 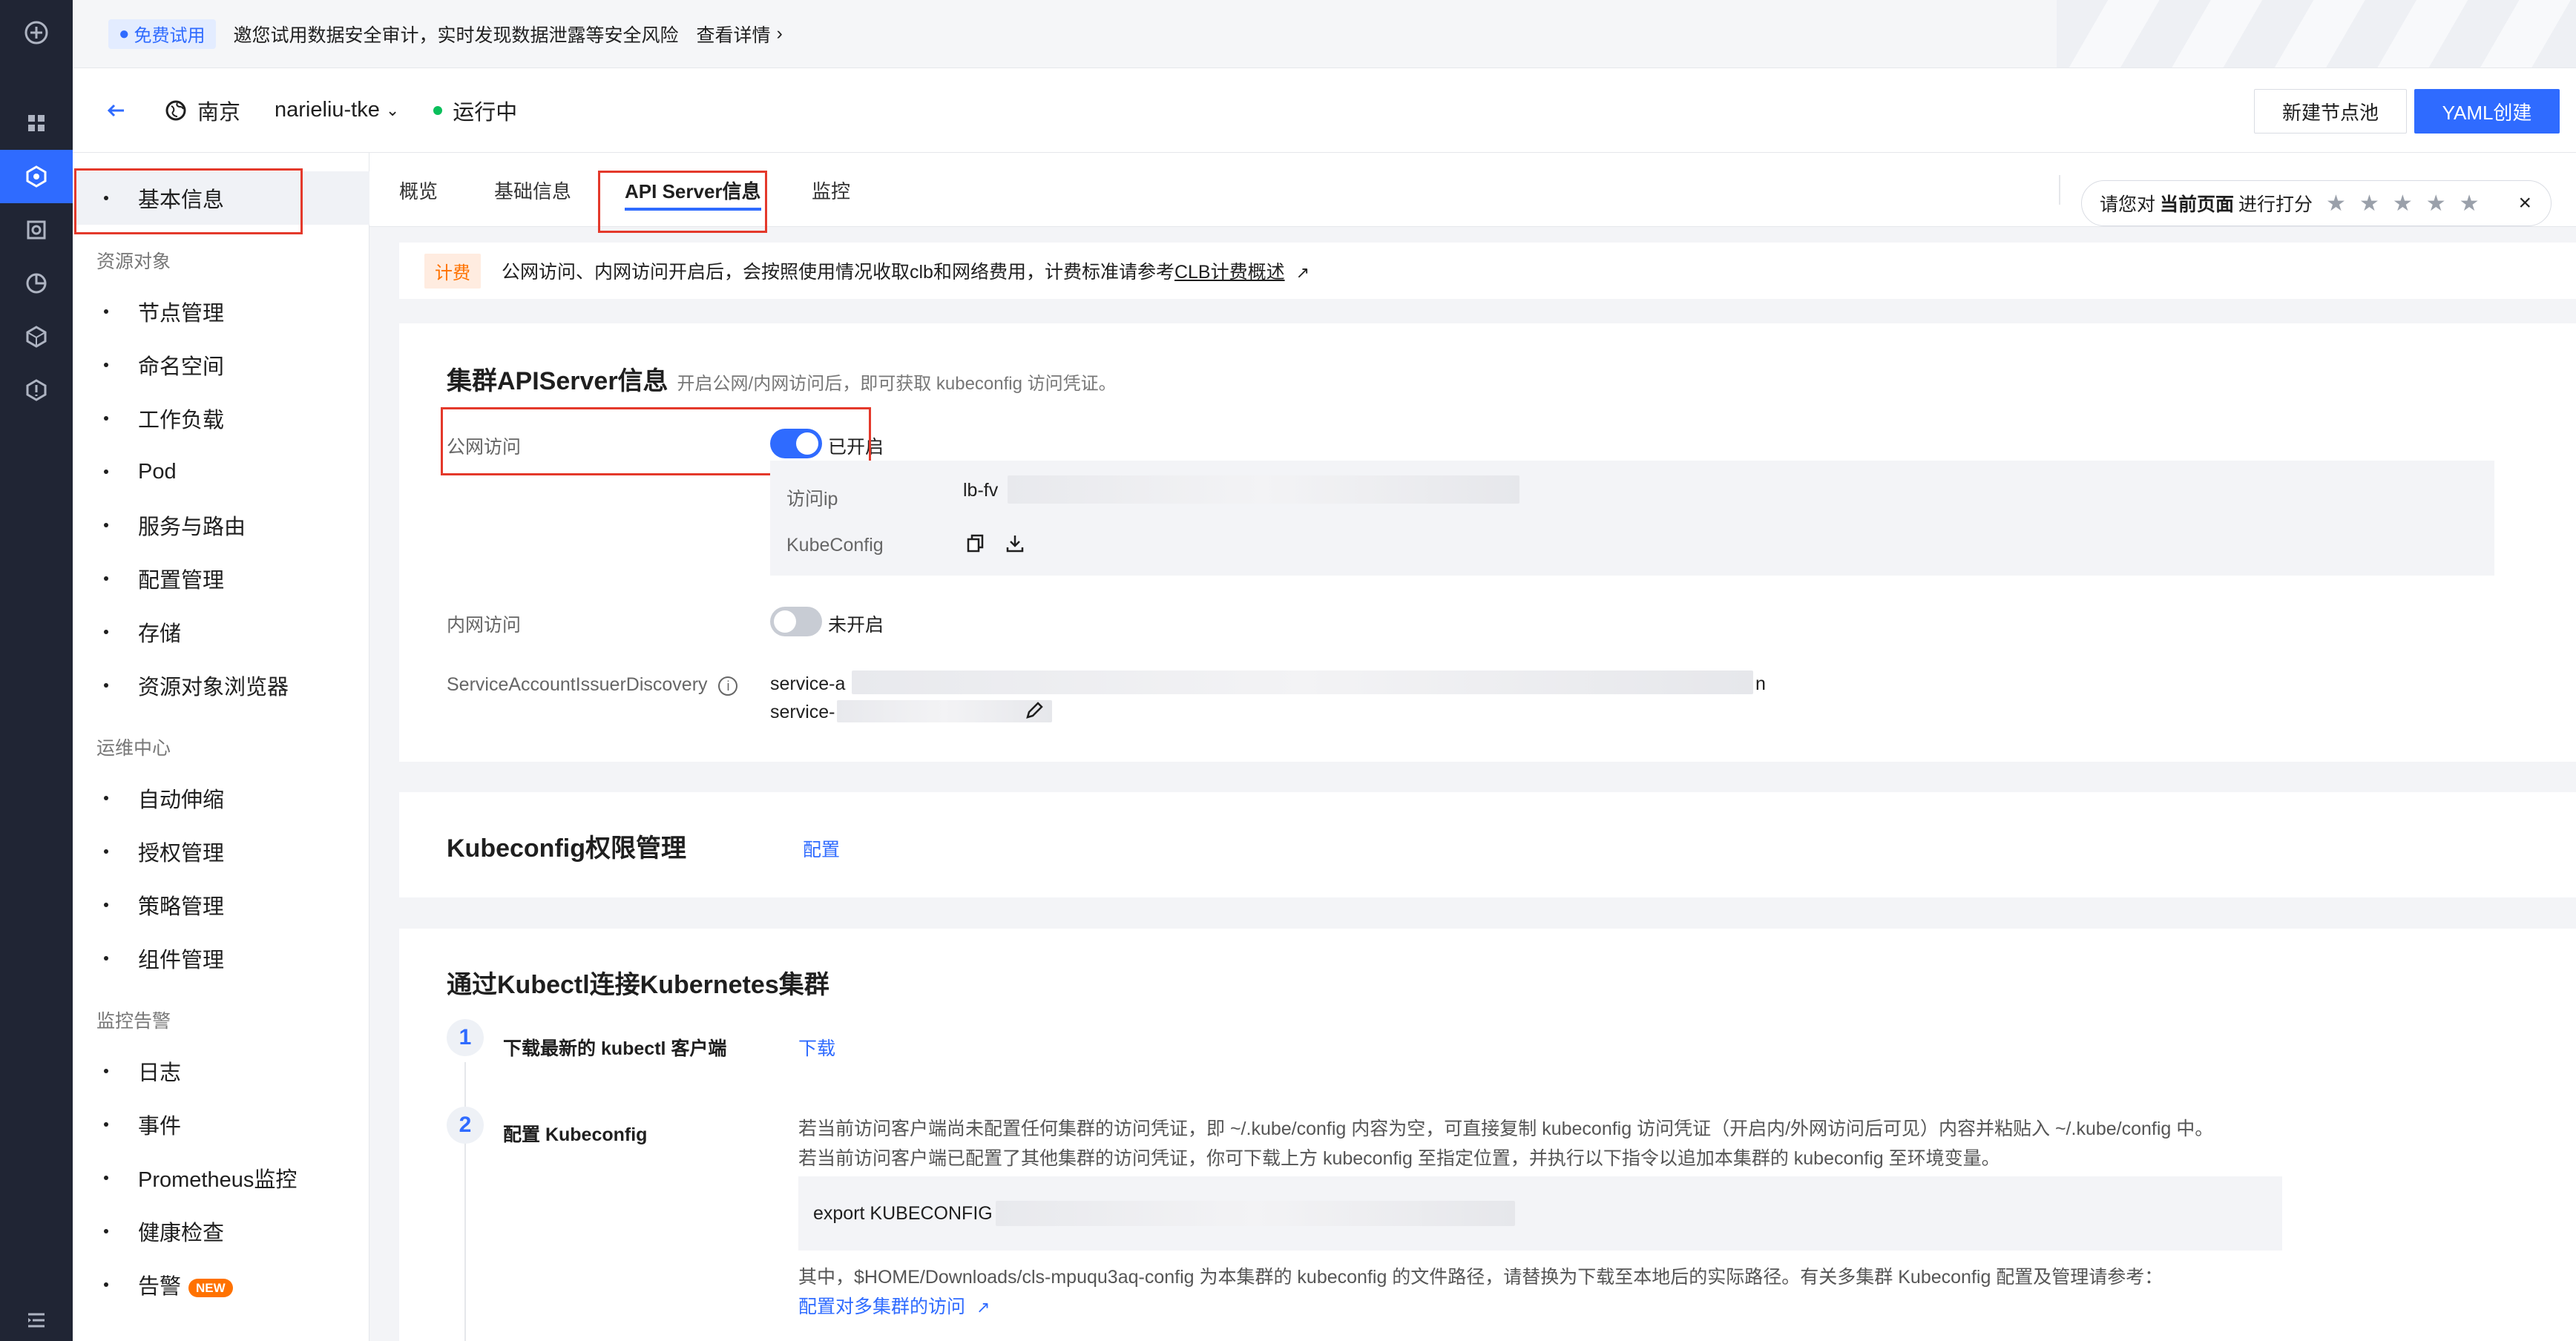 I want to click on export-command-box: export KUBECONFIG, so click(x=1540, y=1213).